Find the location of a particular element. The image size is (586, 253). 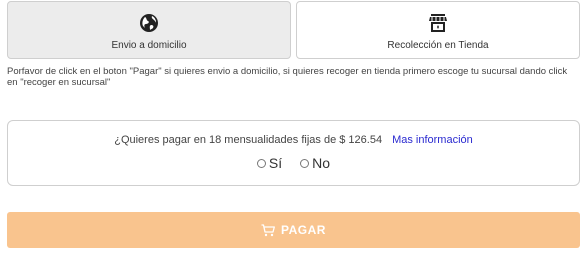

radio-yes-circle is located at coordinates (261, 163).